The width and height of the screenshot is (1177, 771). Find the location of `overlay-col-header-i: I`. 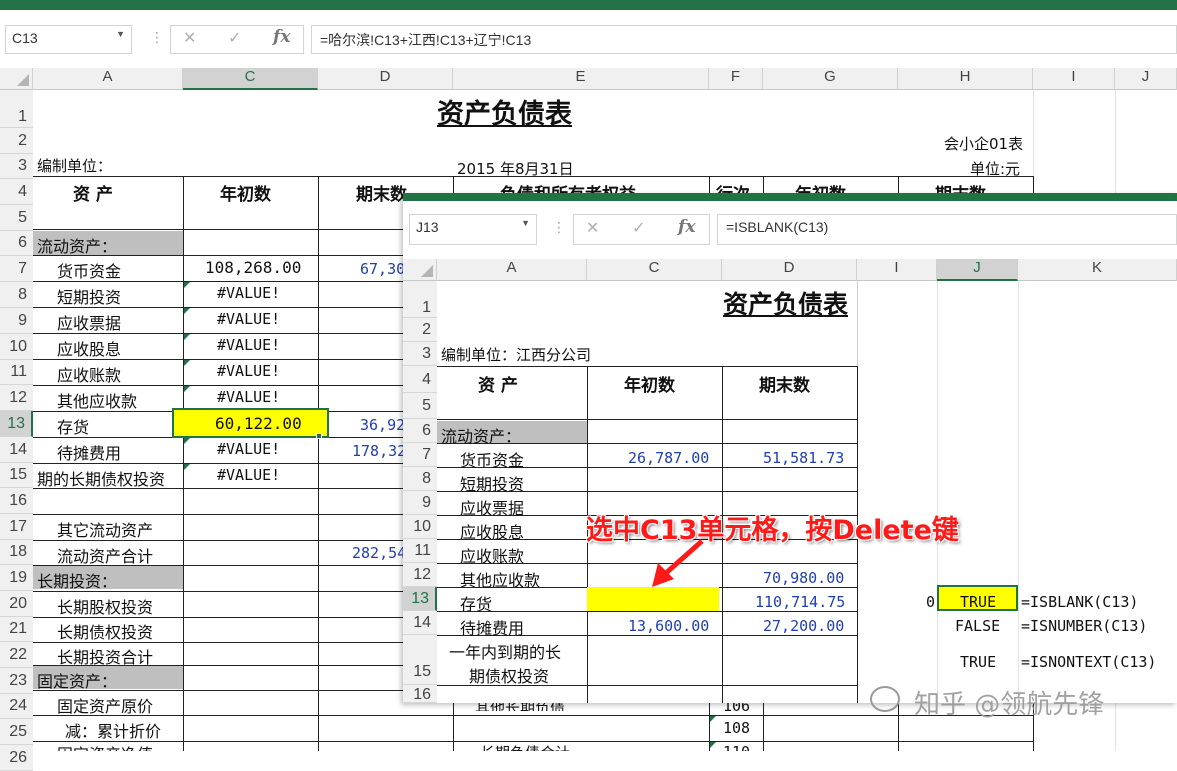

overlay-col-header-i: I is located at coordinates (897, 270).